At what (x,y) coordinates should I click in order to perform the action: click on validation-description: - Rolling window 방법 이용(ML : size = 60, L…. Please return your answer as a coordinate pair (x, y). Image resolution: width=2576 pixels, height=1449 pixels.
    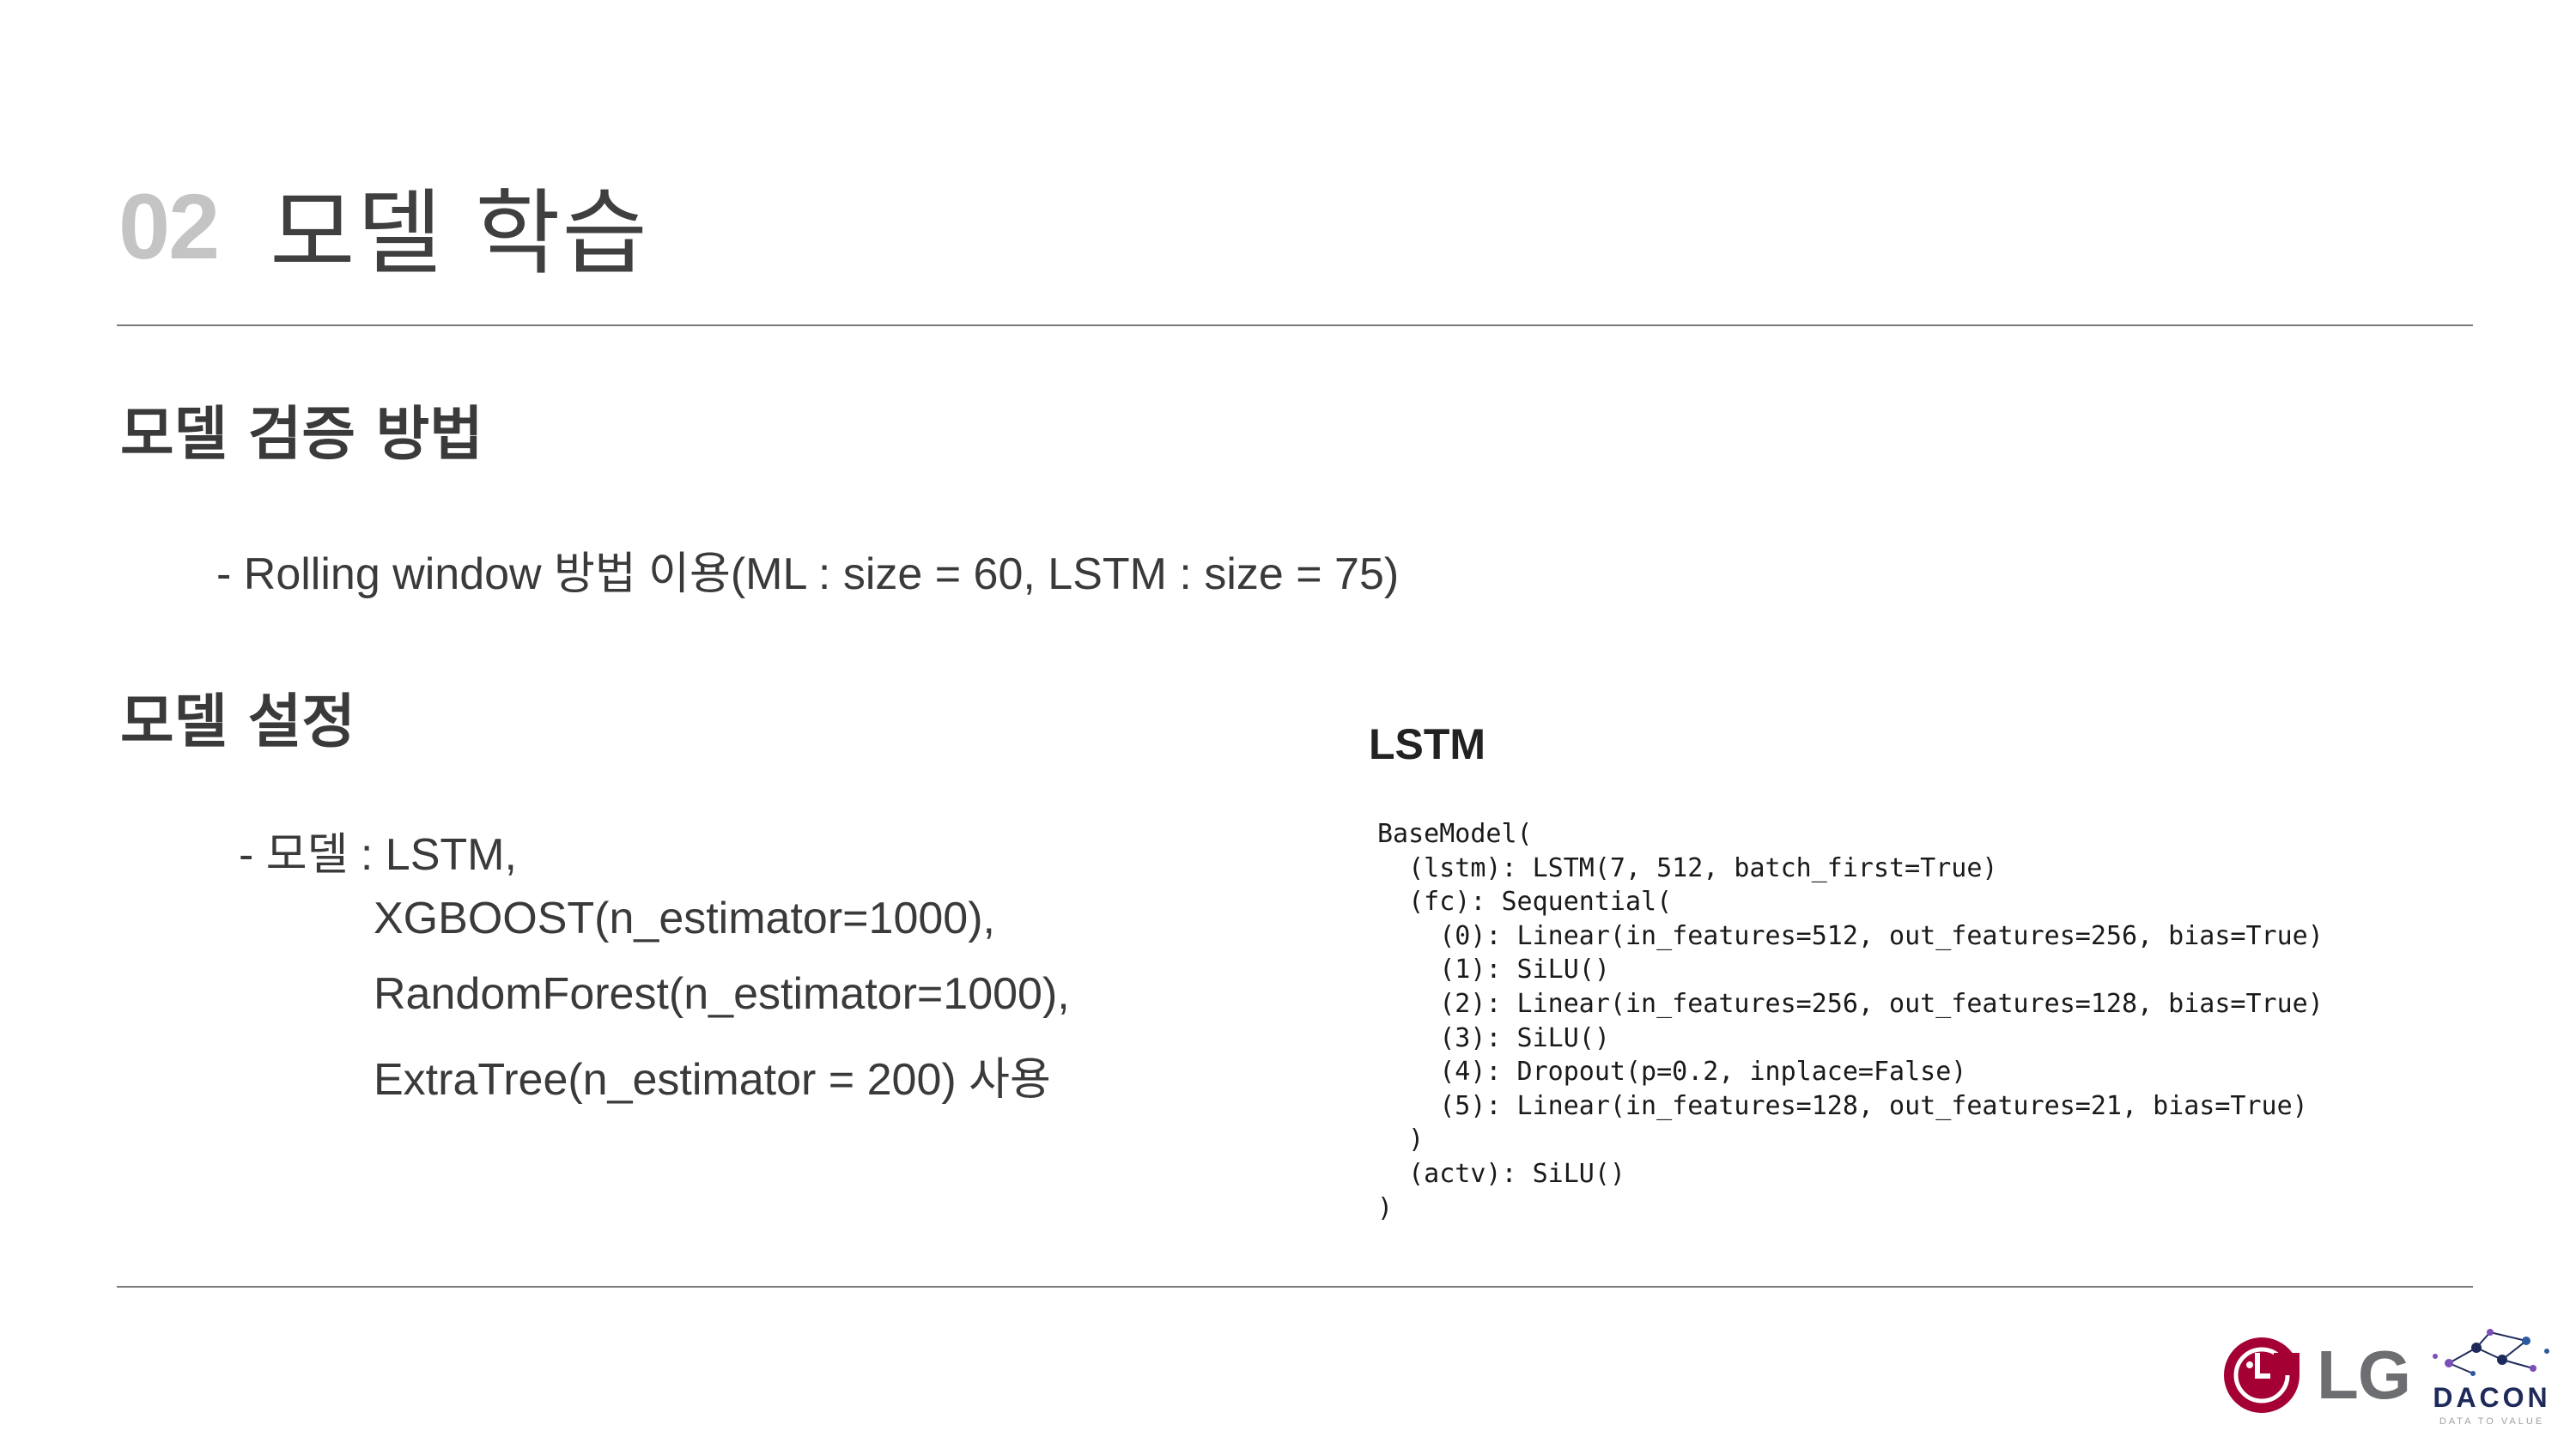
    Looking at the image, I should click on (808, 574).